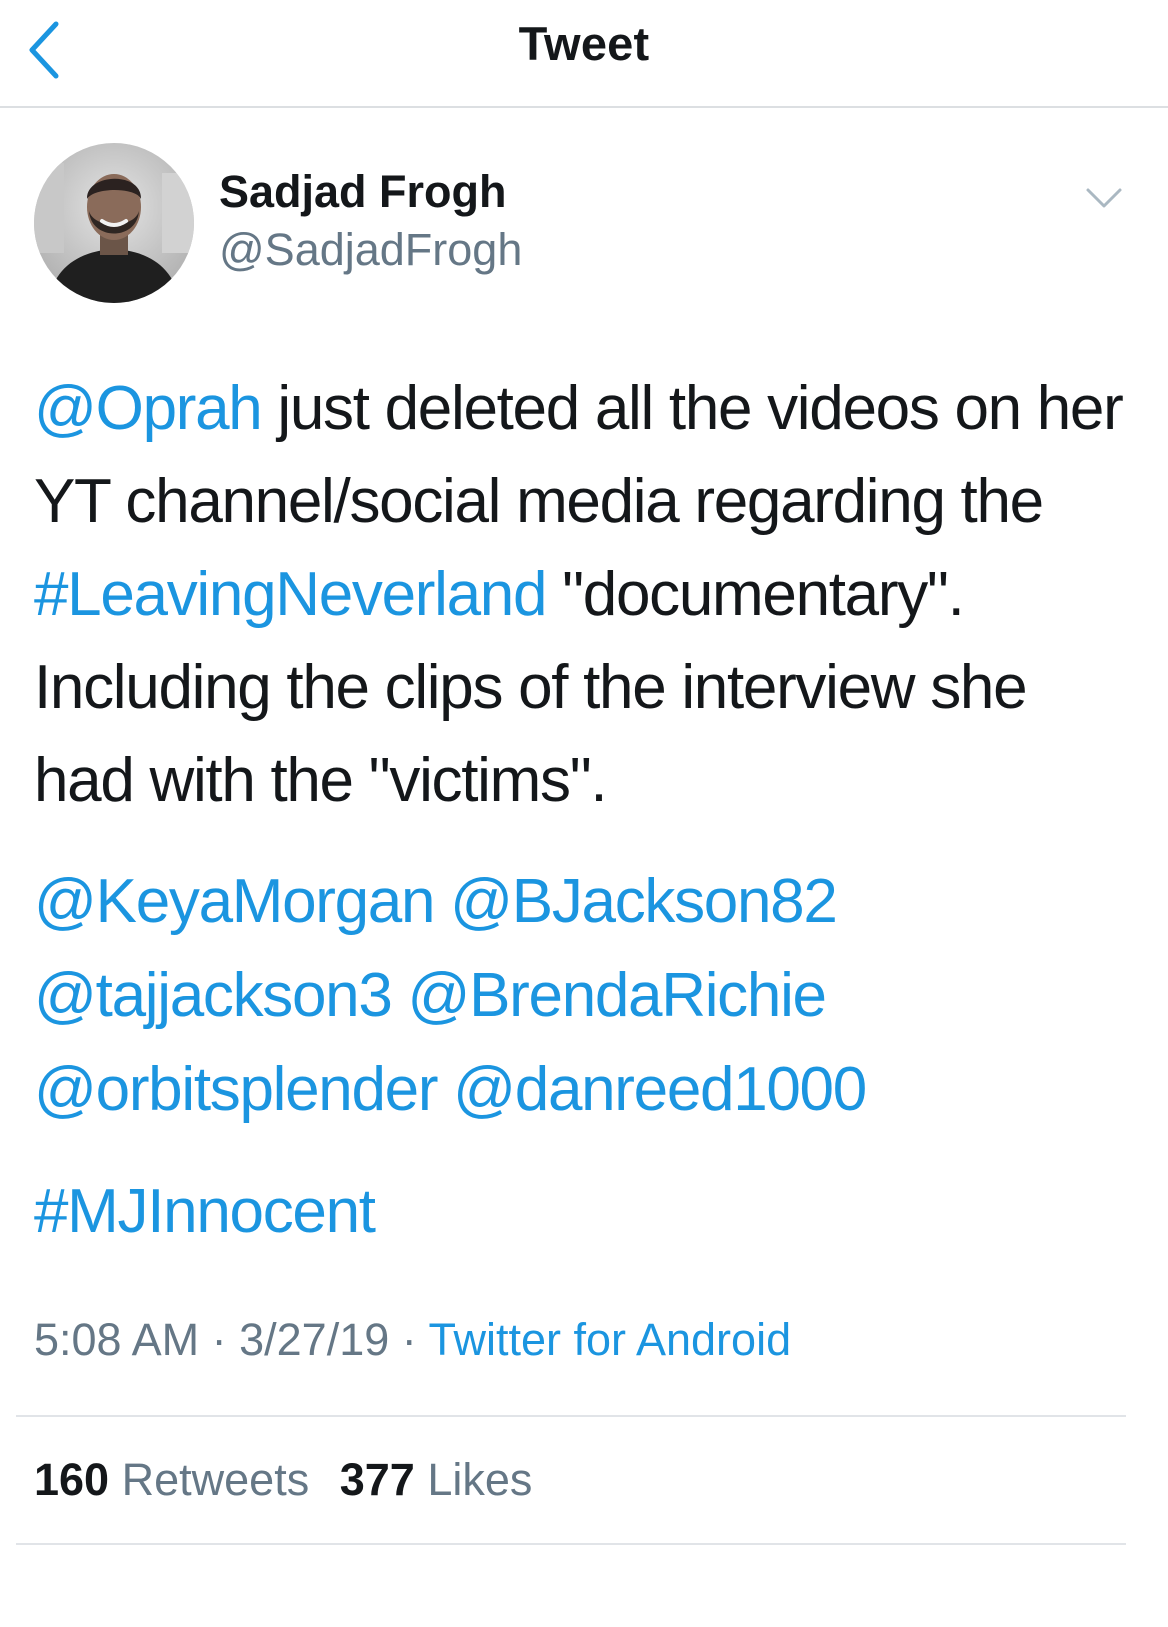  I want to click on tweet-stats: 160 Retweets 377 Likes, so click(292, 1480).